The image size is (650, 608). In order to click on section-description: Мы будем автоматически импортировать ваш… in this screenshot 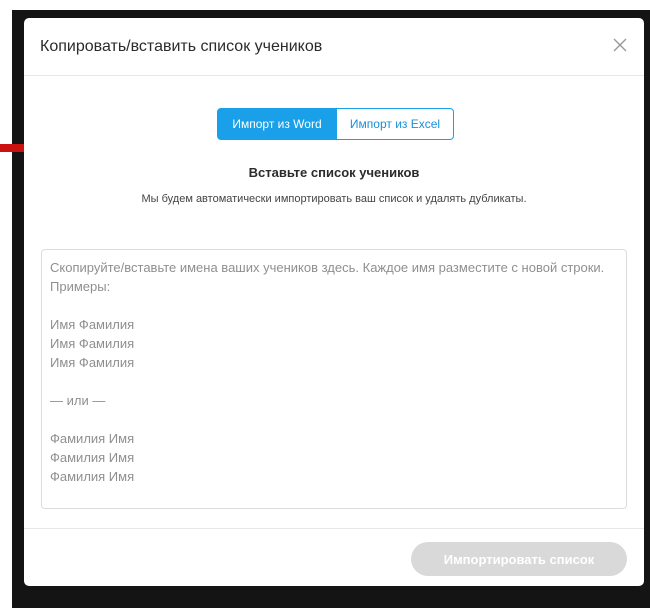, I will do `click(334, 199)`.